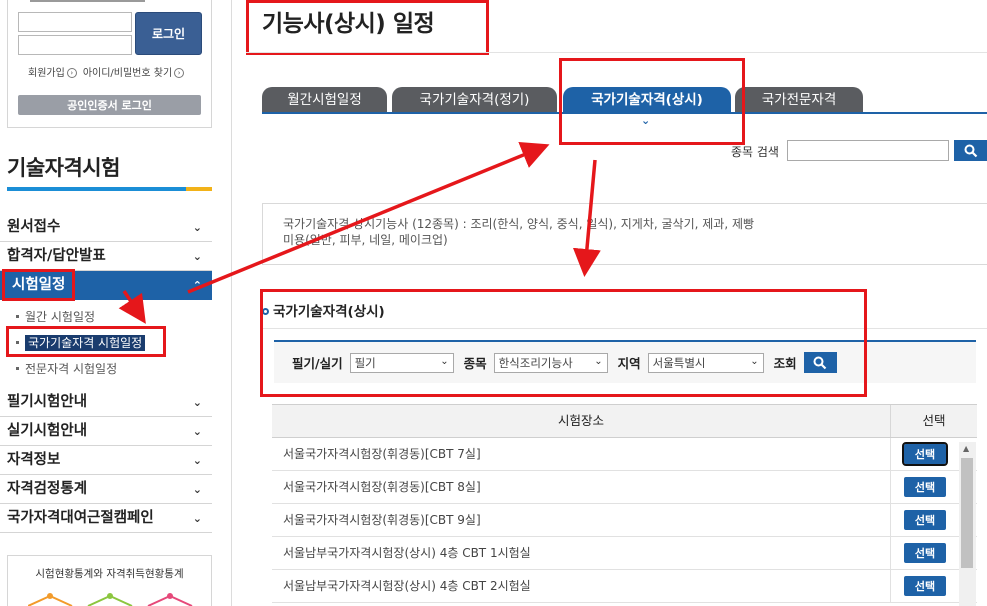 The width and height of the screenshot is (987, 606). I want to click on sidebar-divider, so click(231, 303).